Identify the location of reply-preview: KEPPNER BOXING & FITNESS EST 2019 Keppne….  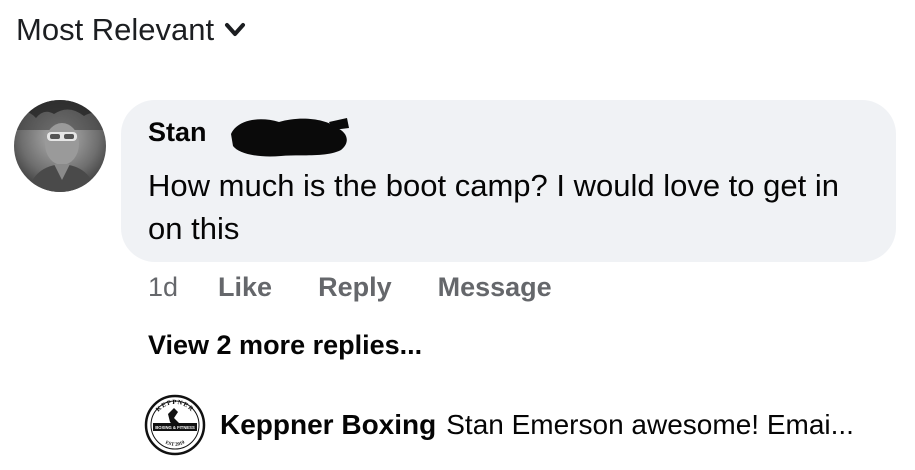
(499, 425).